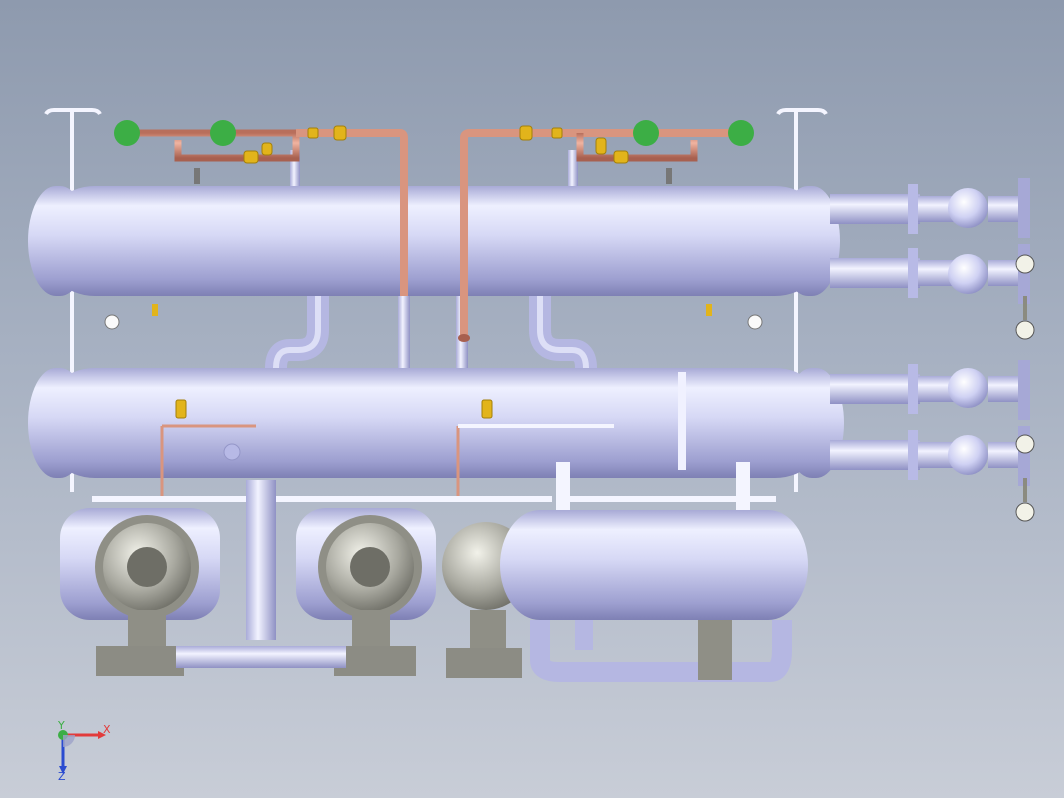 The width and height of the screenshot is (1064, 798). What do you see at coordinates (61, 725) in the screenshot?
I see `axis-label-y: Y` at bounding box center [61, 725].